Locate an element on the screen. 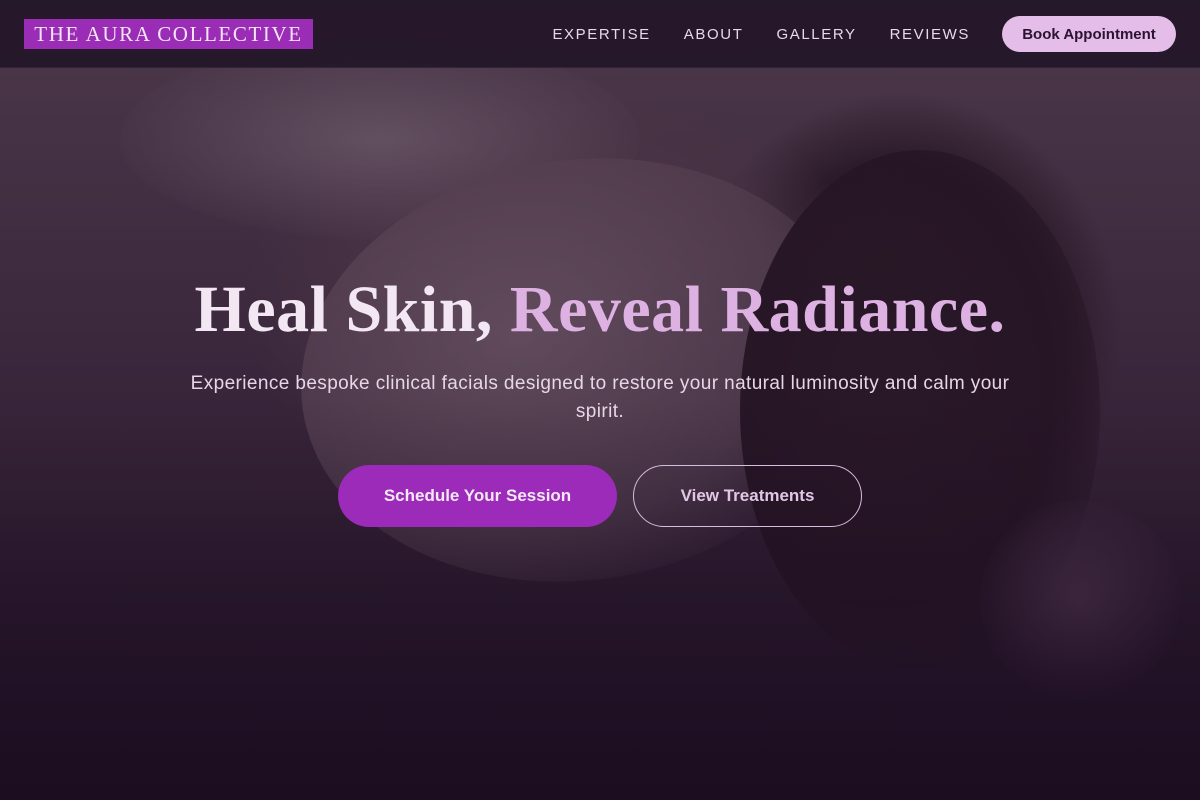  hero-headline: Heal Skin, Reveal Radiance. is located at coordinates (600, 310).